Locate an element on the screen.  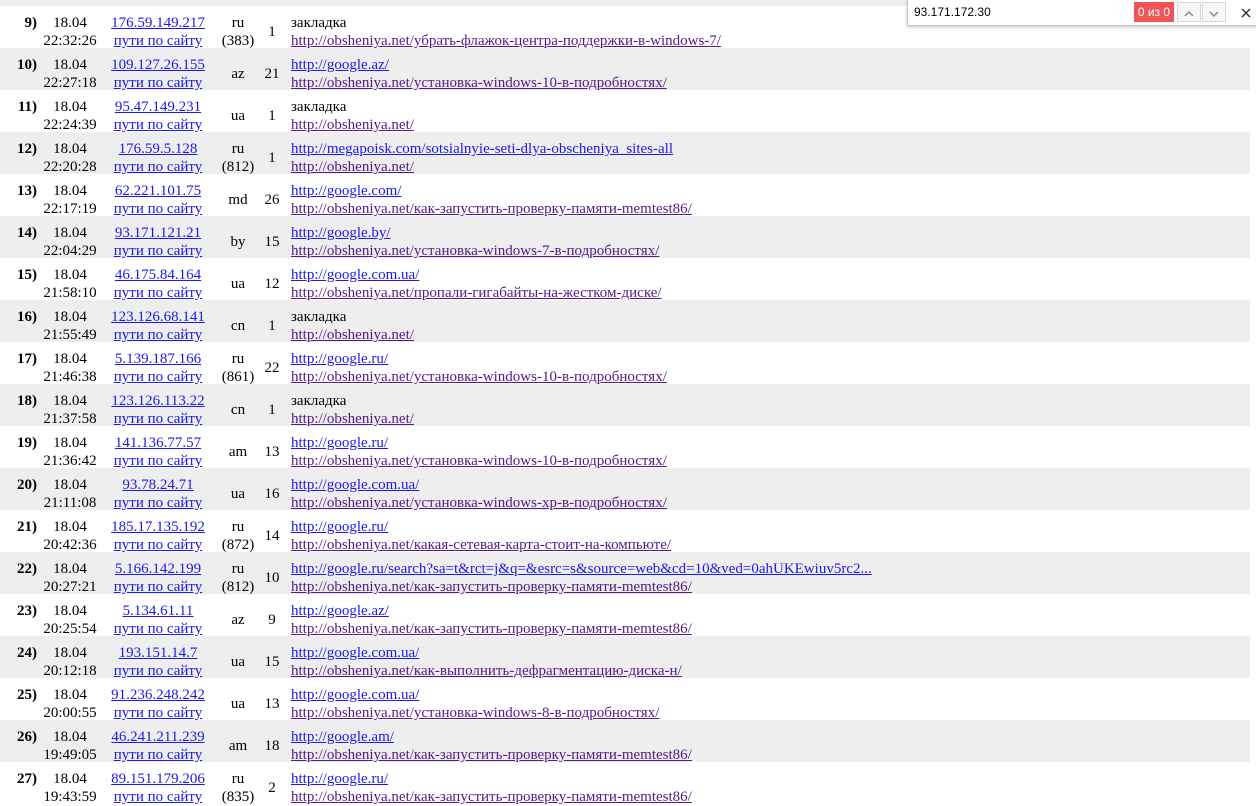
row-number: 12) is located at coordinates (27, 149).